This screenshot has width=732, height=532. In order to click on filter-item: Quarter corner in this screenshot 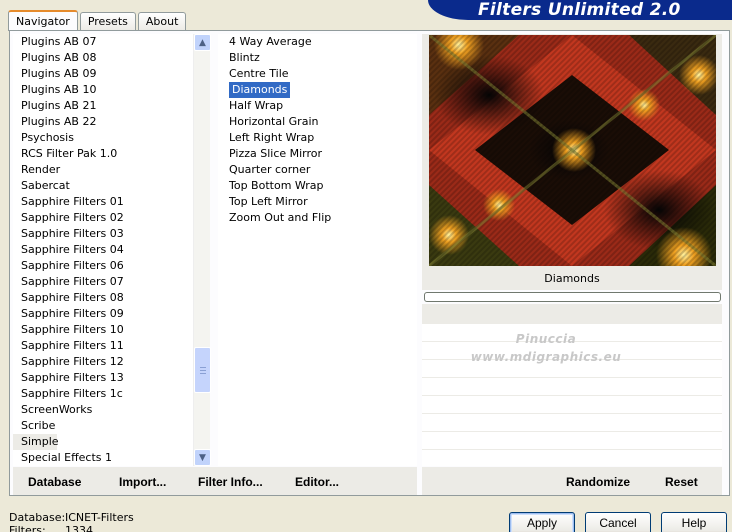, I will do `click(319, 170)`.